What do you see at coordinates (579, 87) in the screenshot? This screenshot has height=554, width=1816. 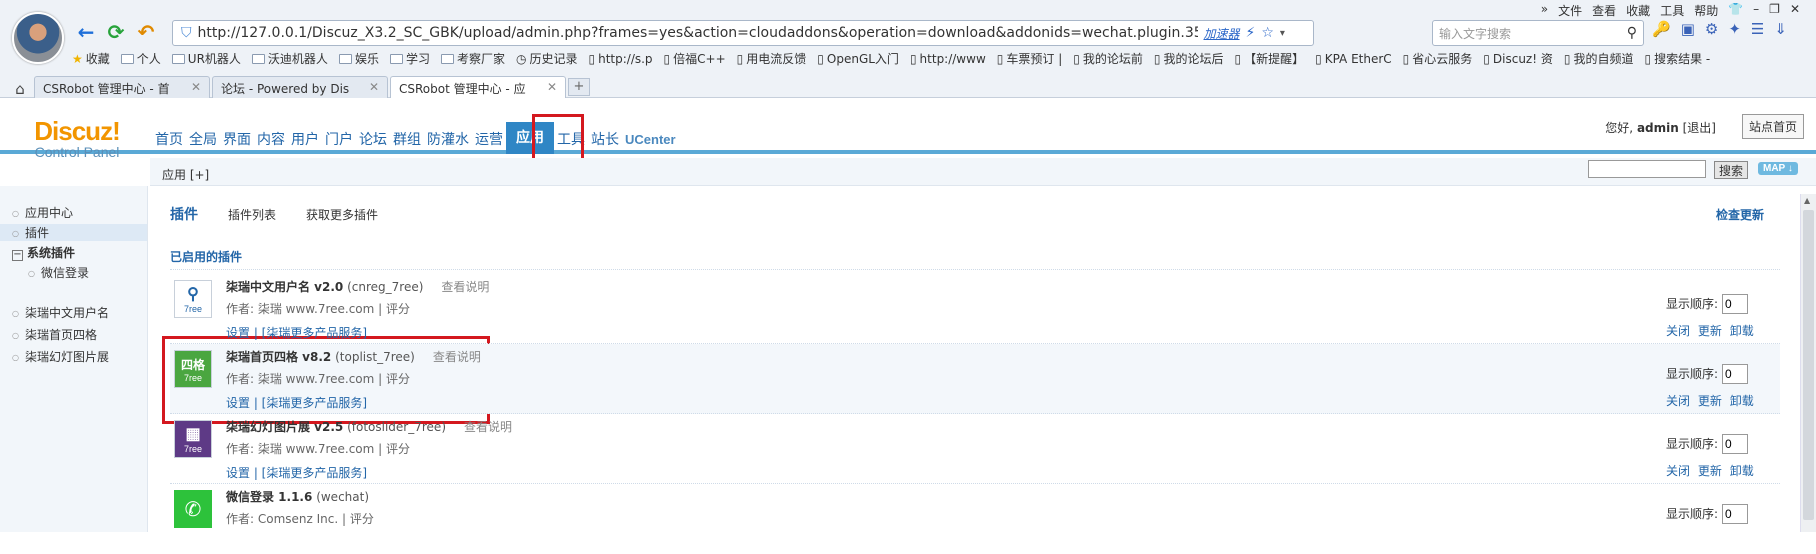 I see `new-tab-button: +` at bounding box center [579, 87].